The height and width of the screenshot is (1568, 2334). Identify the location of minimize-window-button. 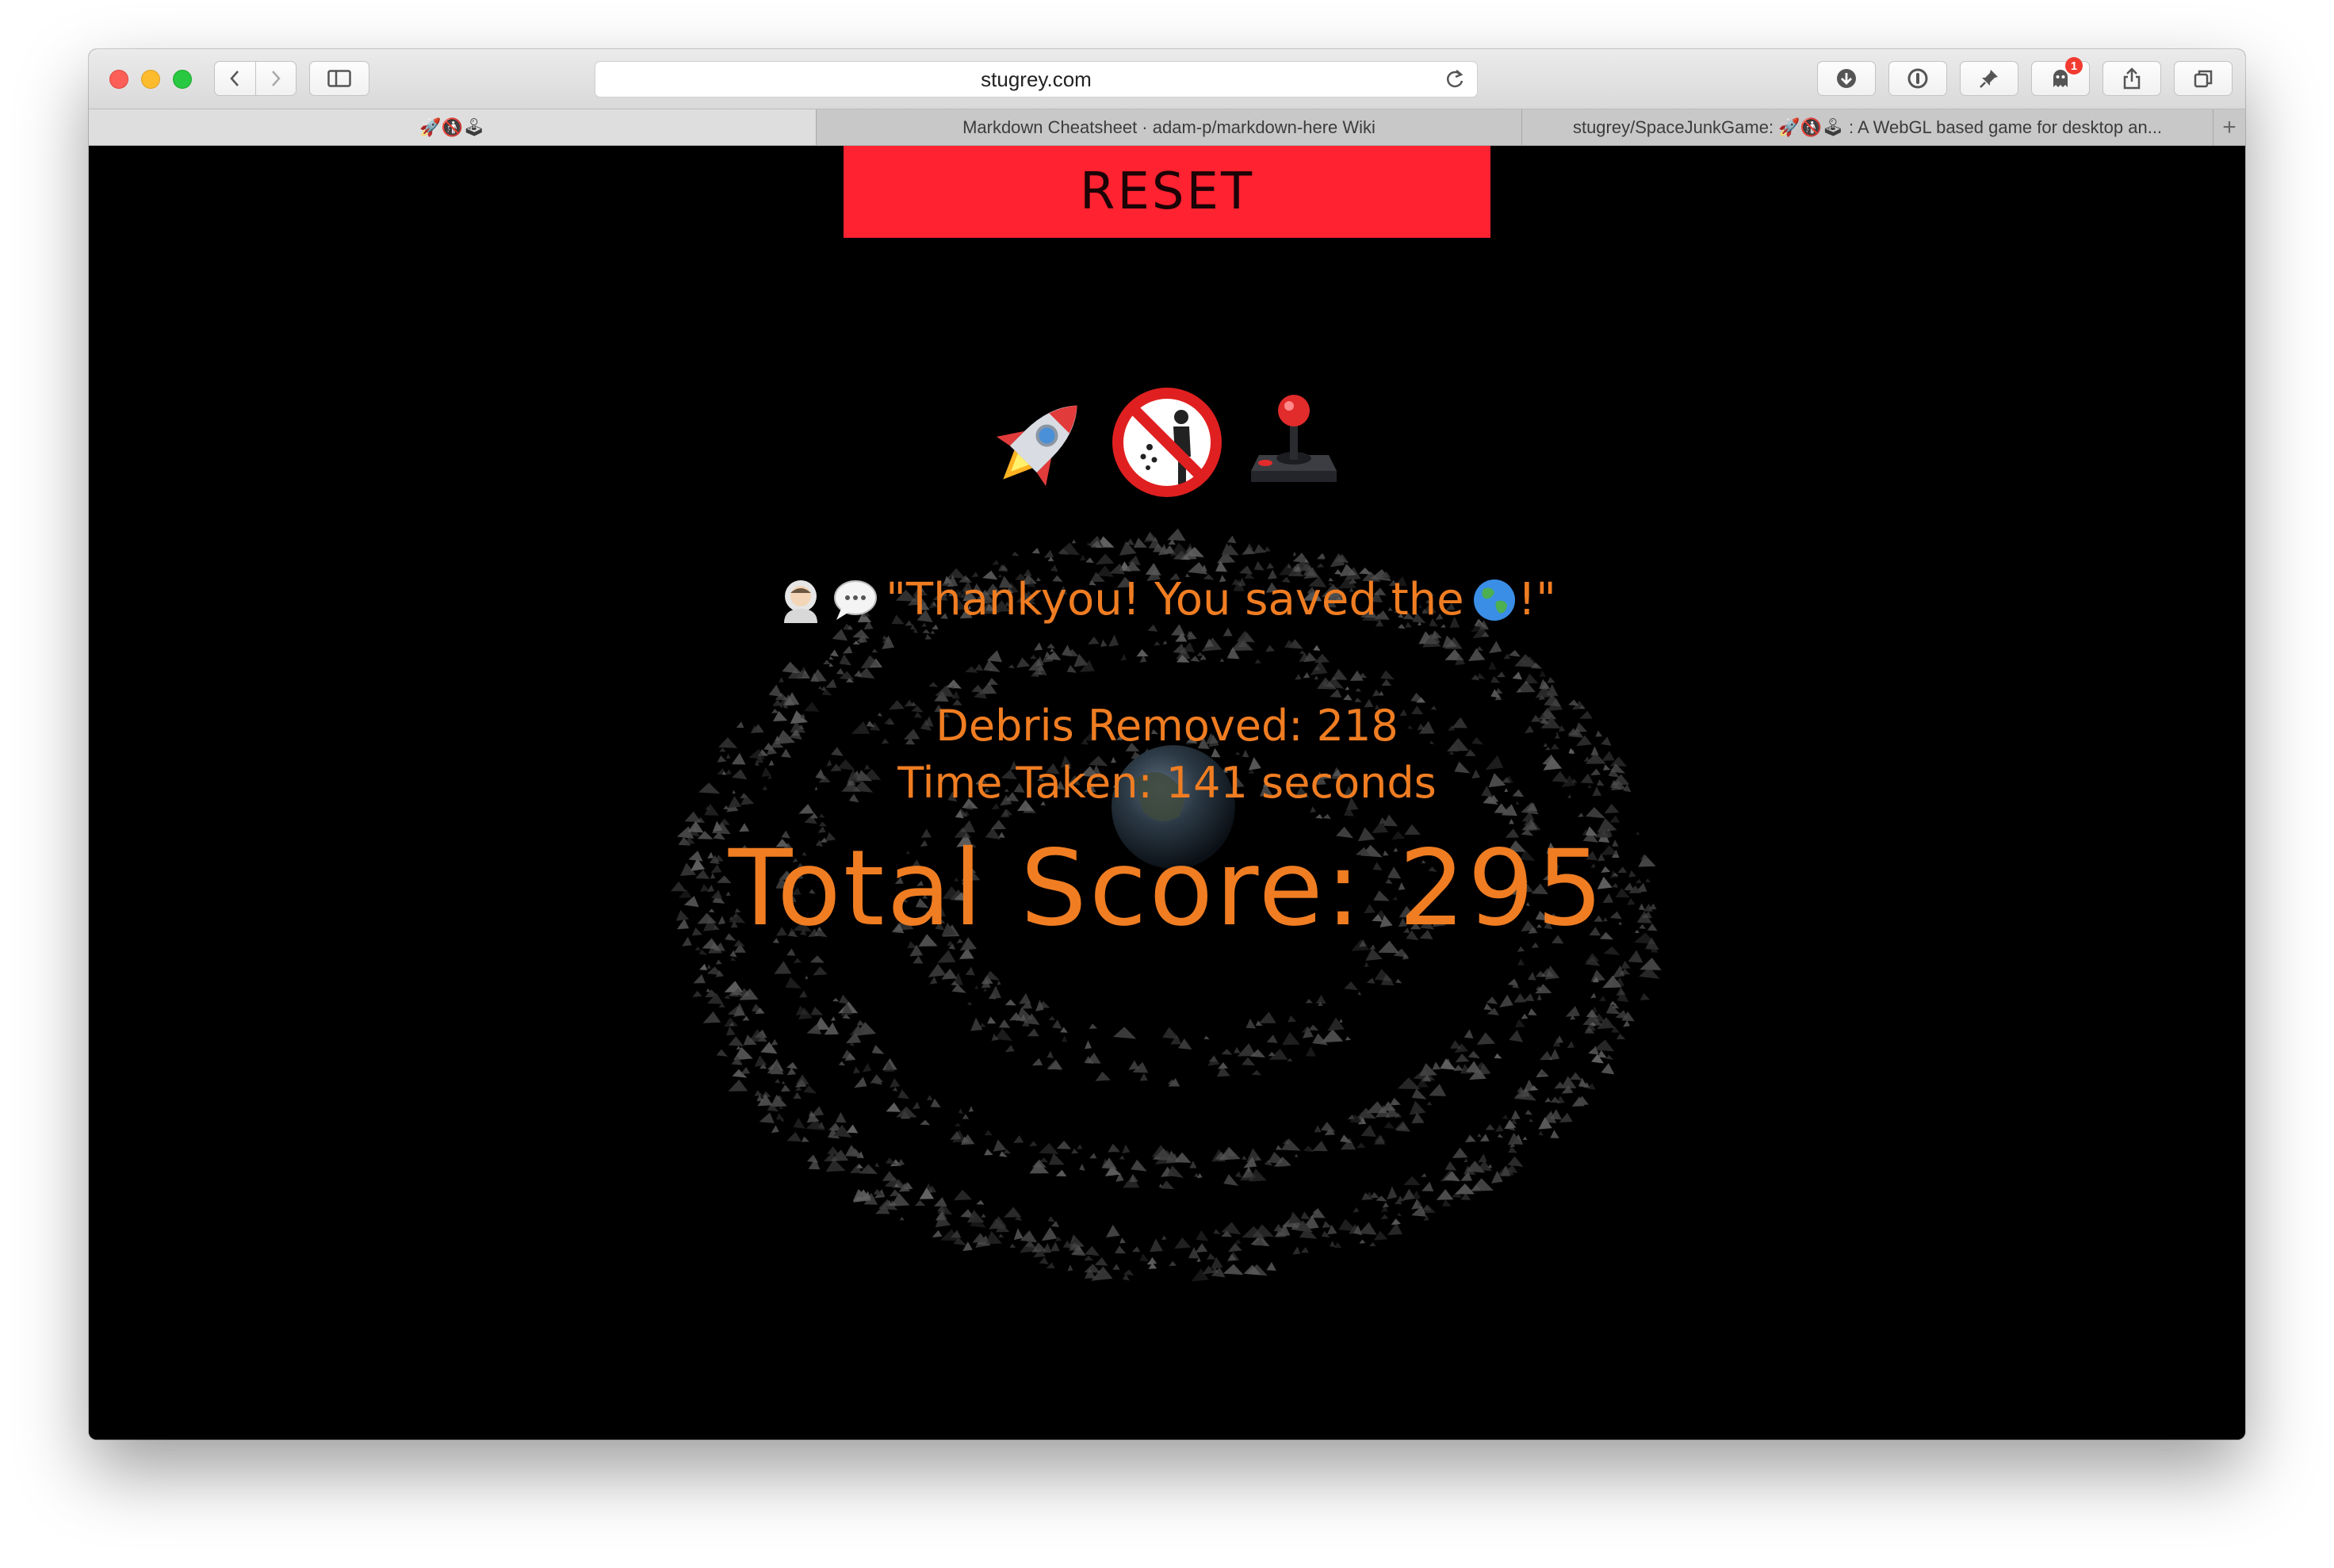
(151, 79).